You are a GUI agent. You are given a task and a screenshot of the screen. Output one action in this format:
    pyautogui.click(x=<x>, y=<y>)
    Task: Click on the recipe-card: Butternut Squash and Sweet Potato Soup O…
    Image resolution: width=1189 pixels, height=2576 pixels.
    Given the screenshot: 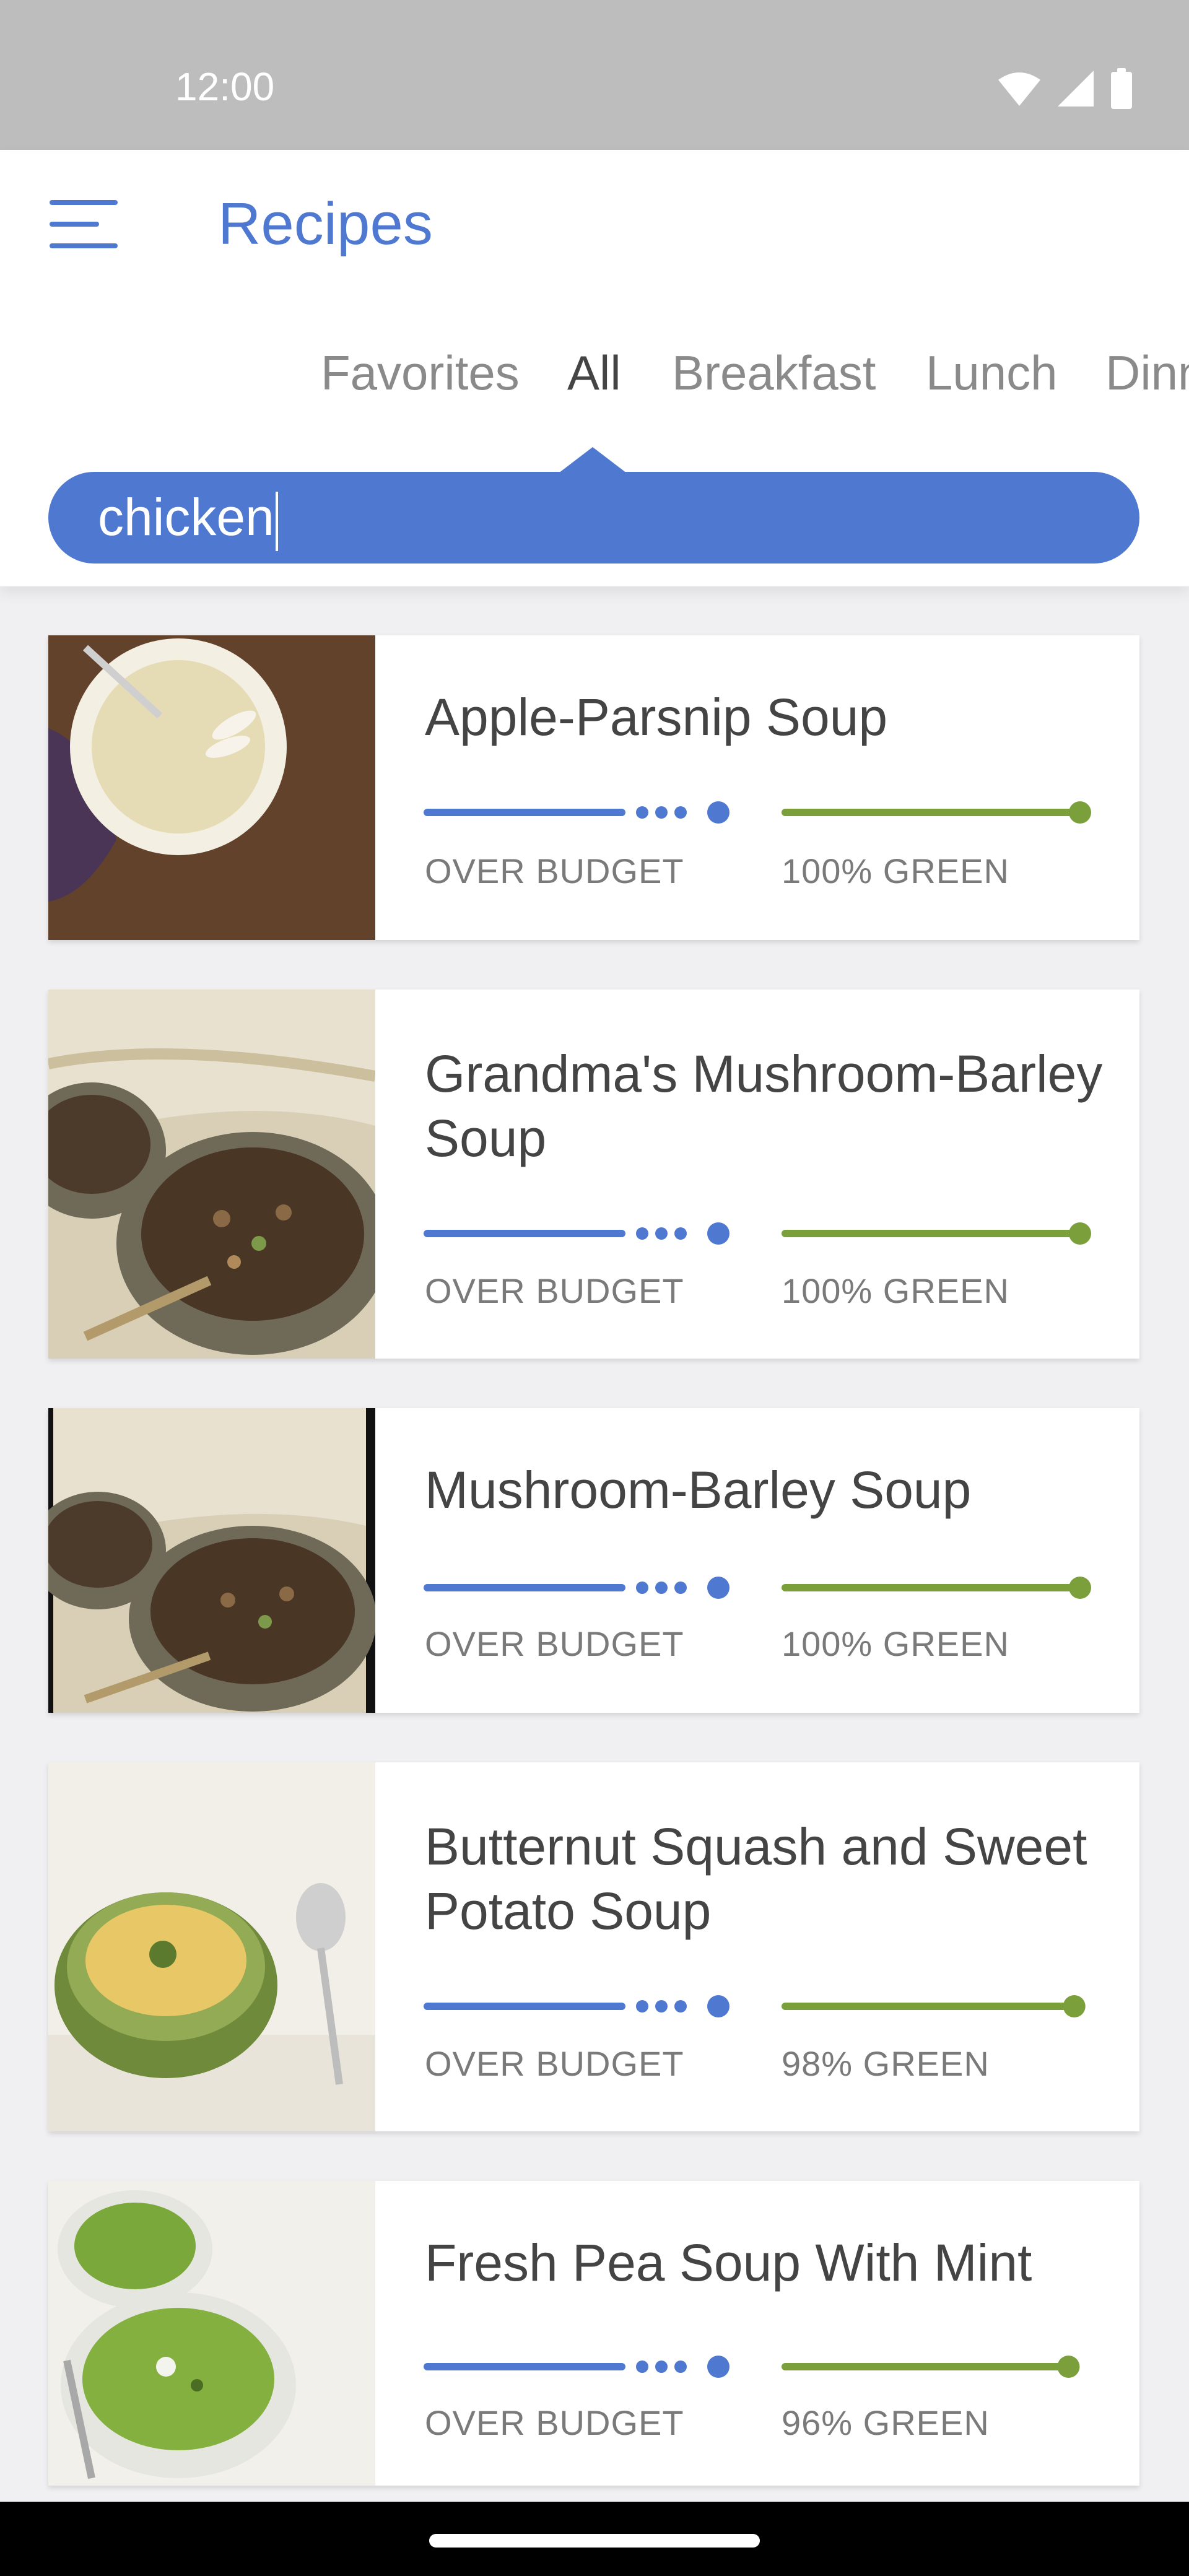 What is the action you would take?
    pyautogui.click(x=593, y=1946)
    